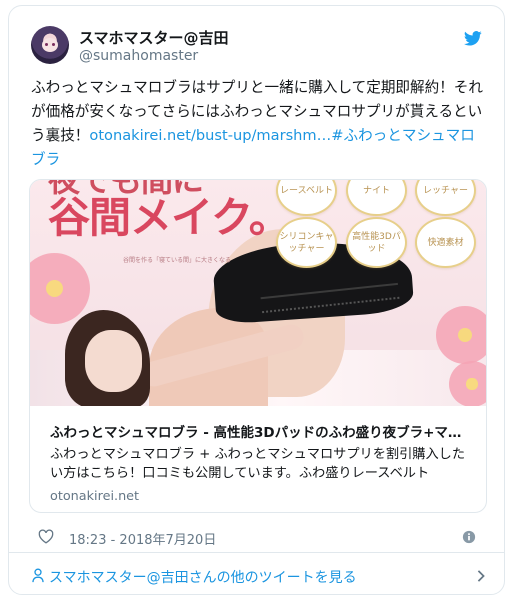 The height and width of the screenshot is (601, 513). Describe the element at coordinates (154, 37) in the screenshot. I see `author-display-name: スマホマスター@吉田` at that location.